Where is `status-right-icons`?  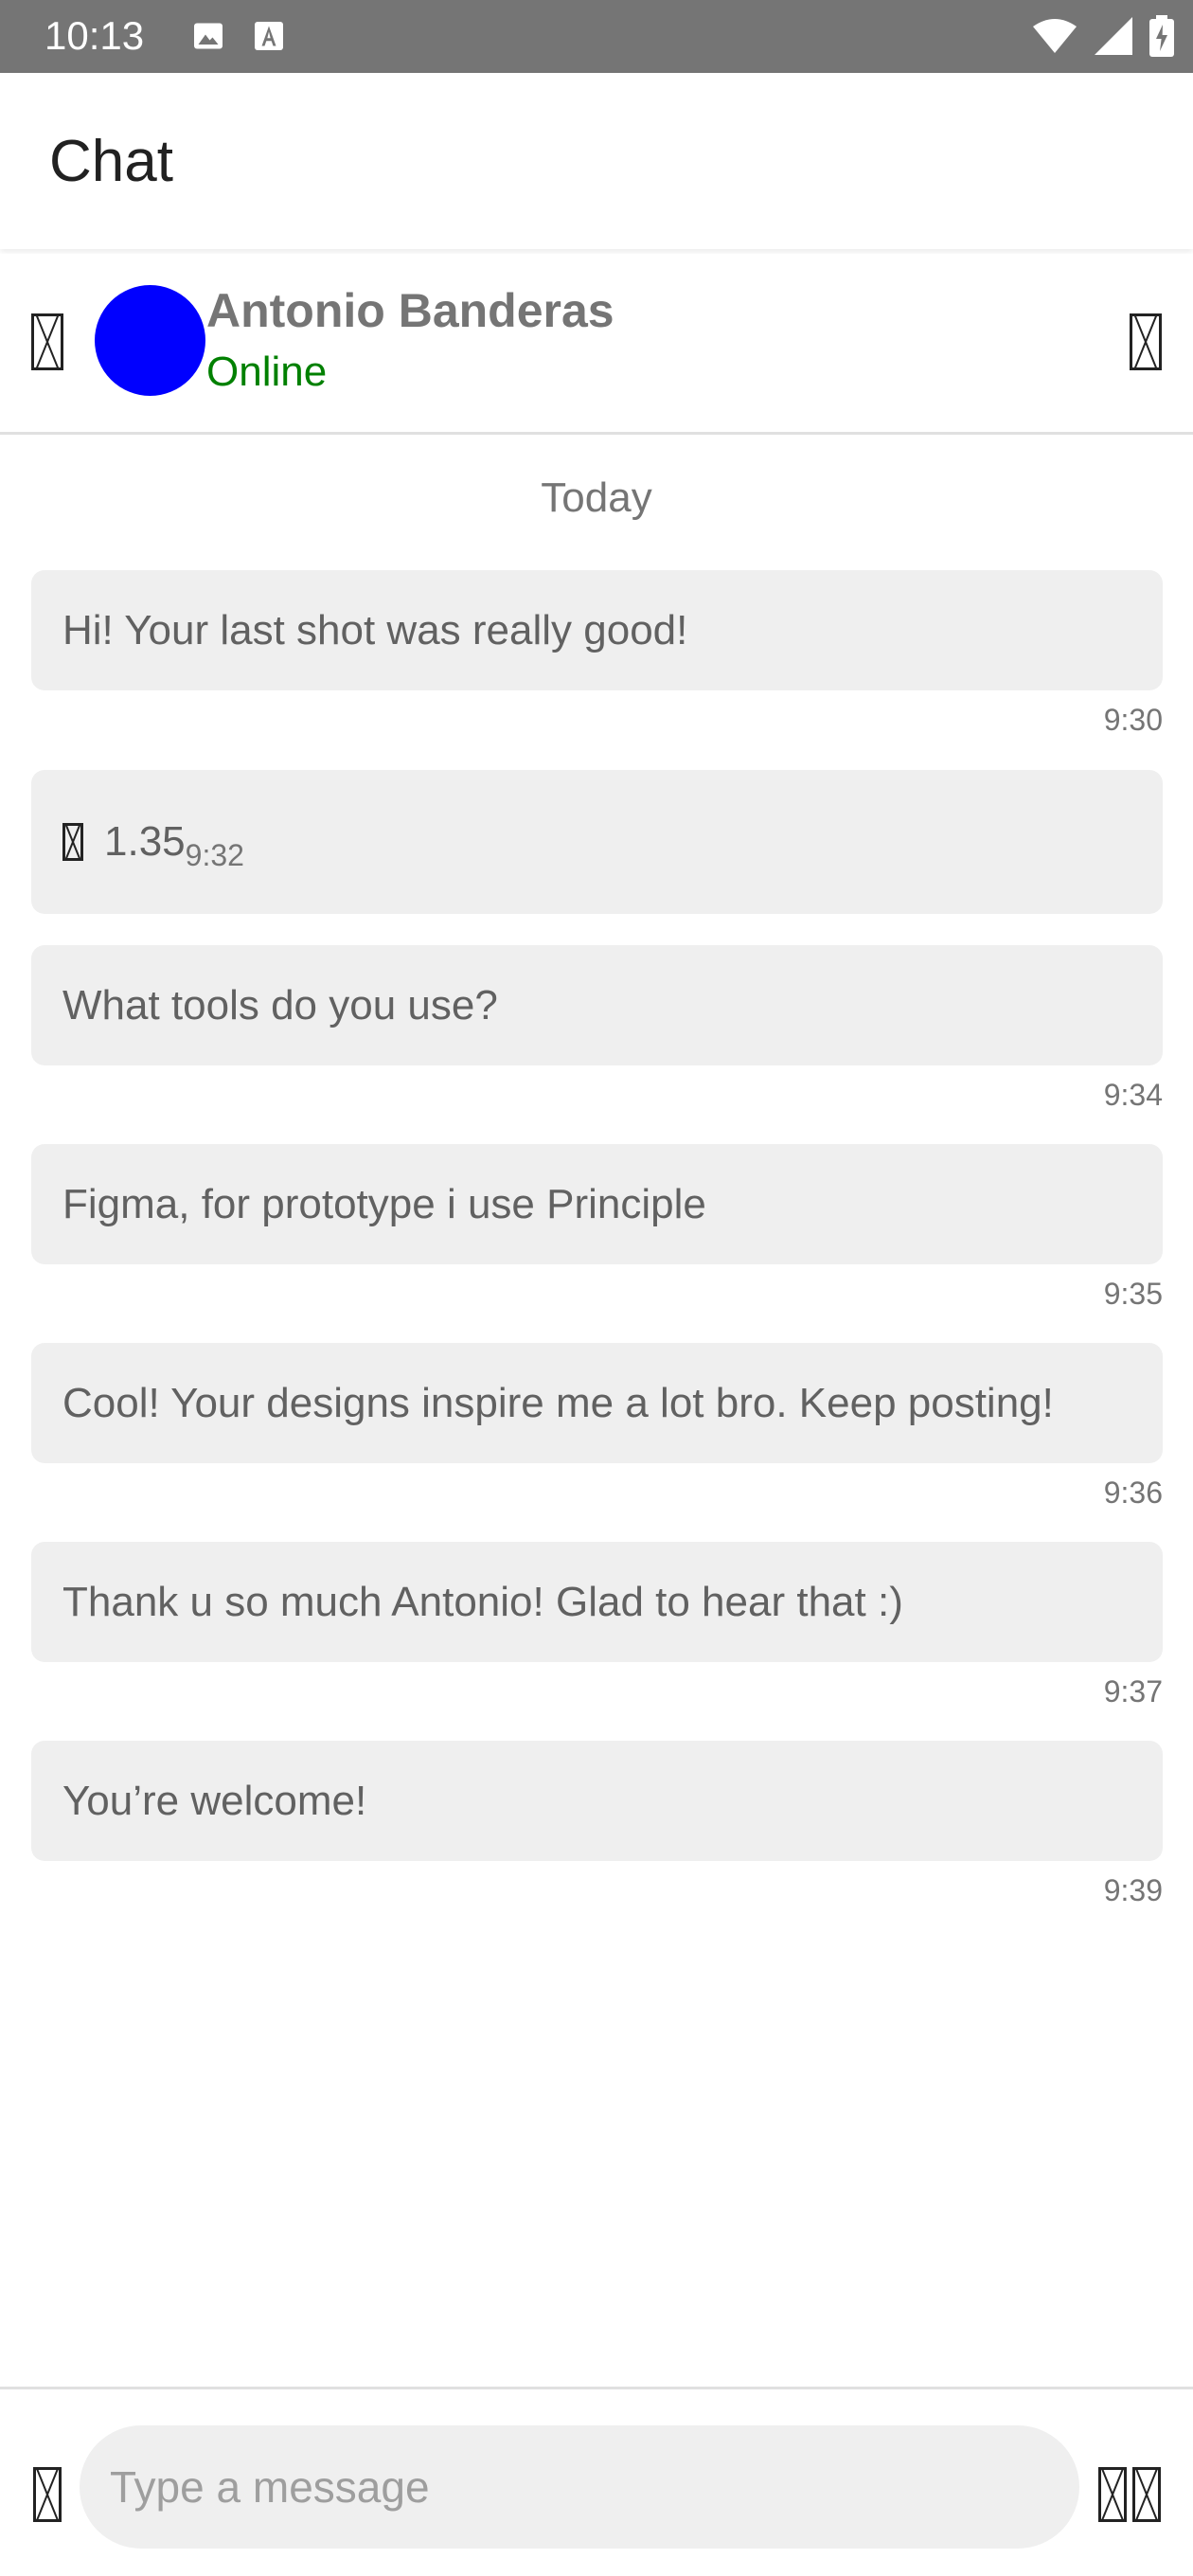 status-right-icons is located at coordinates (1103, 36).